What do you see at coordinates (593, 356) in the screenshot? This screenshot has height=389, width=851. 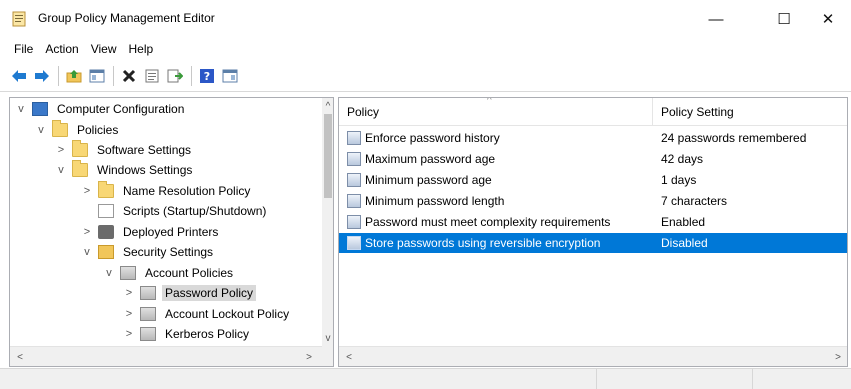 I see `details-horizontal-scrollbar: < >` at bounding box center [593, 356].